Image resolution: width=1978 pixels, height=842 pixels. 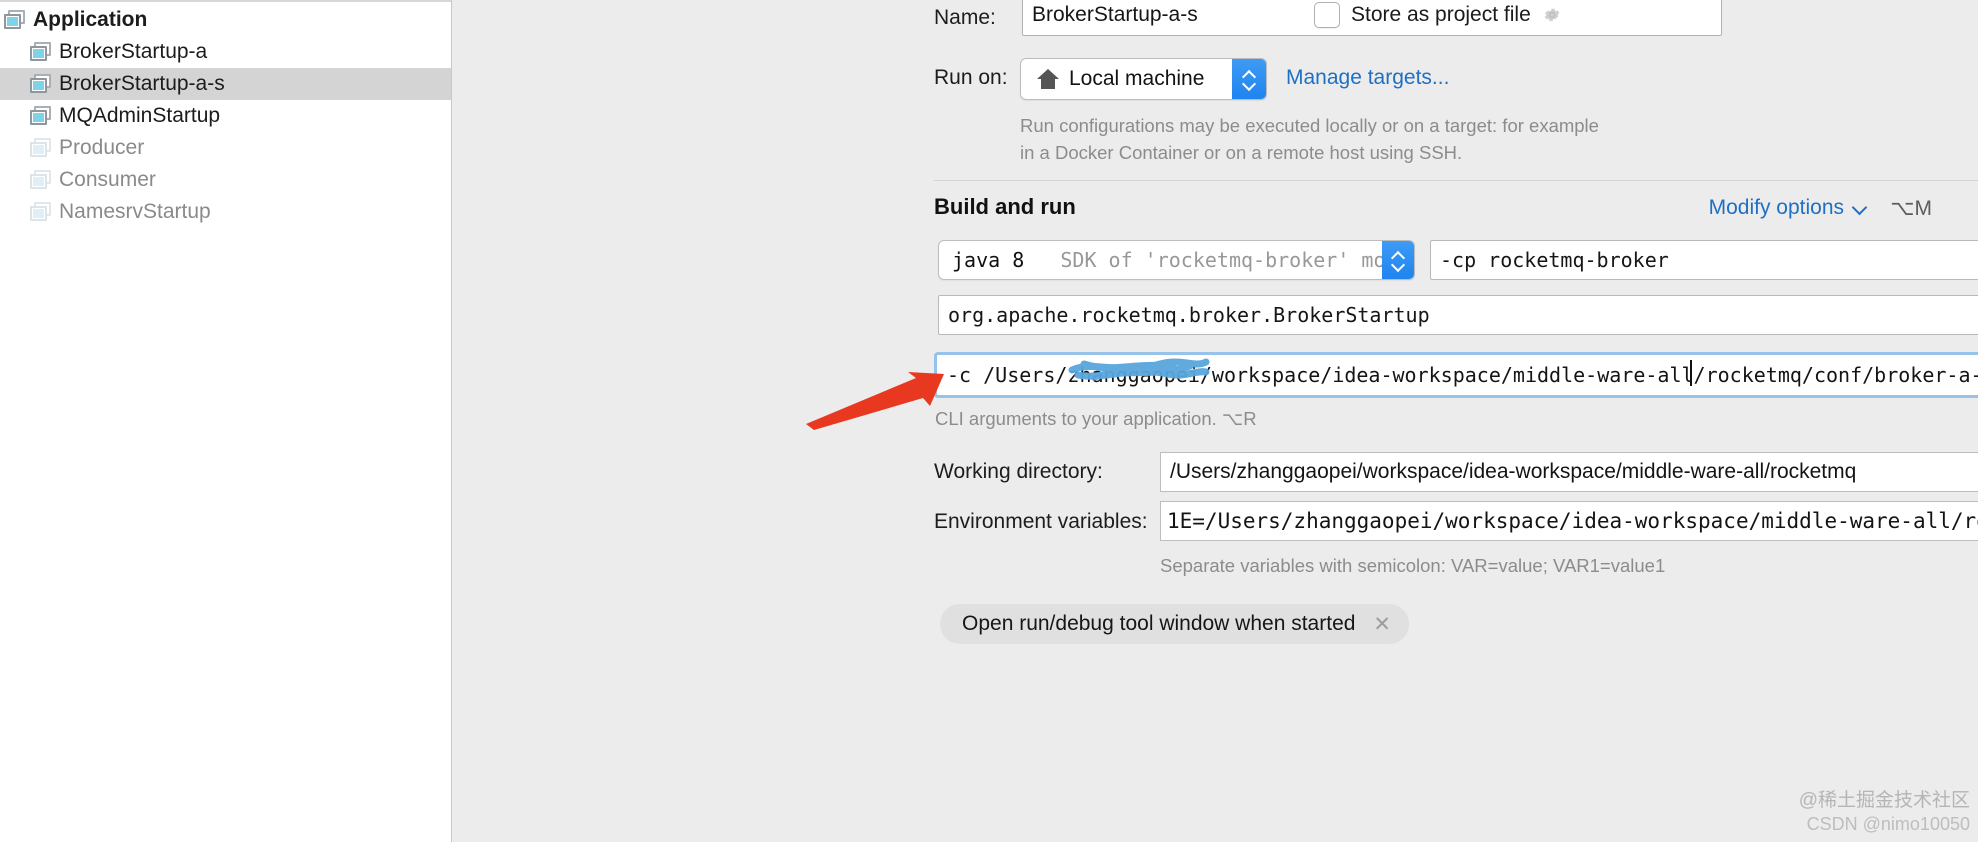 I want to click on home-icon, so click(x=1048, y=79).